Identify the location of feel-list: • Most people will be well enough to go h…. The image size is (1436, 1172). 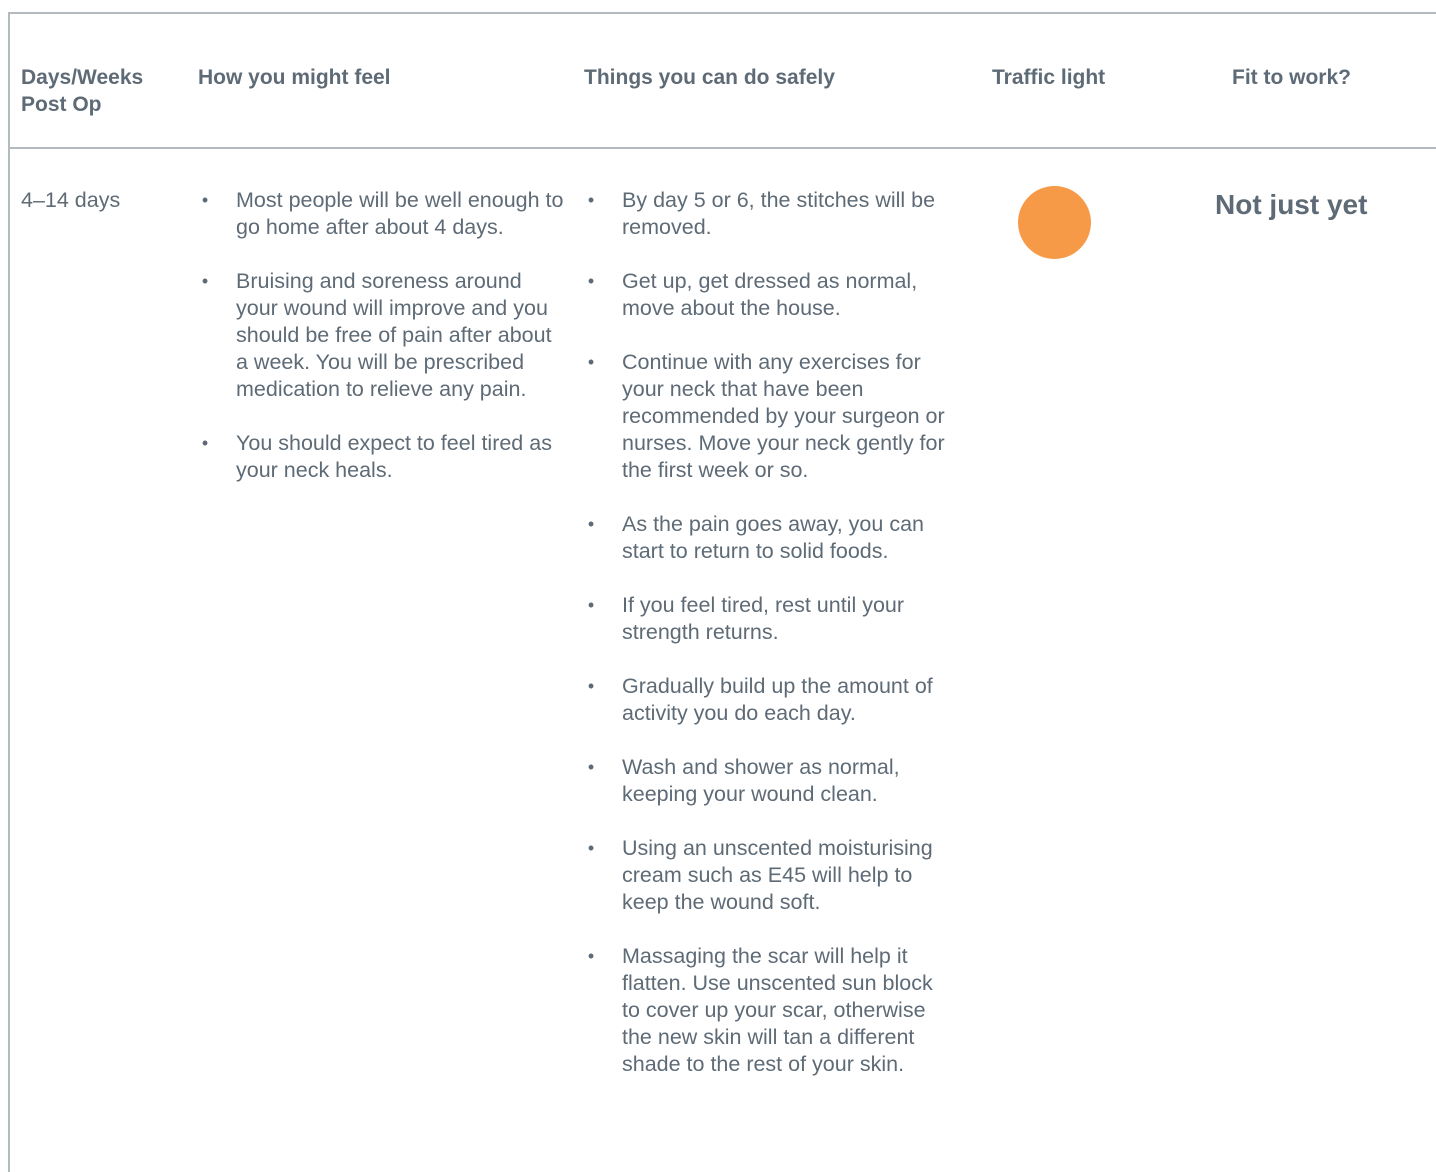
(383, 335).